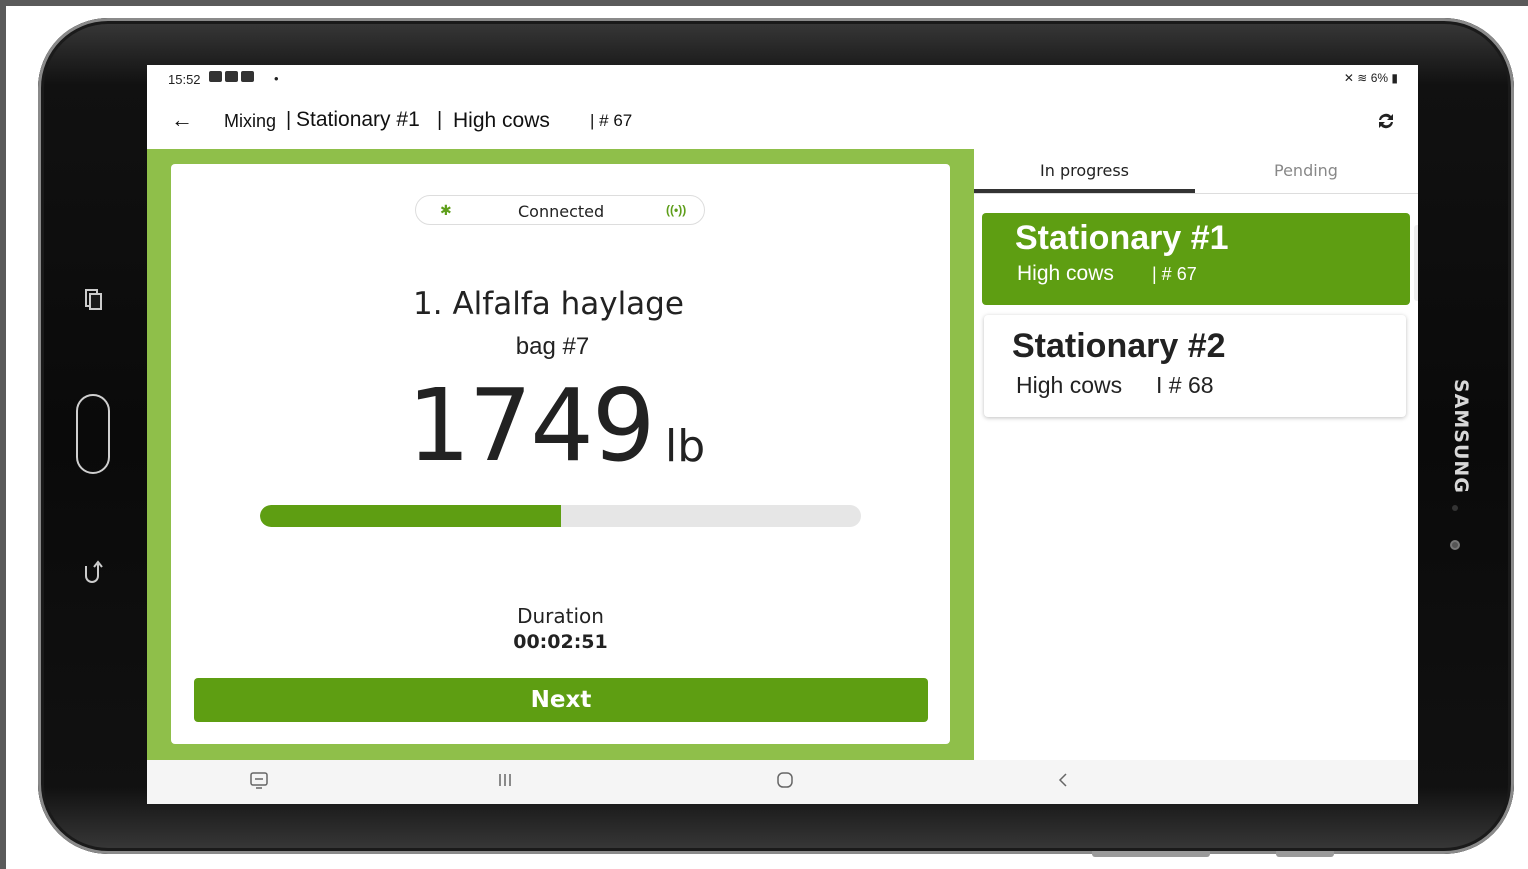  What do you see at coordinates (182, 120) in the screenshot?
I see `arrow-left-icon: ←` at bounding box center [182, 120].